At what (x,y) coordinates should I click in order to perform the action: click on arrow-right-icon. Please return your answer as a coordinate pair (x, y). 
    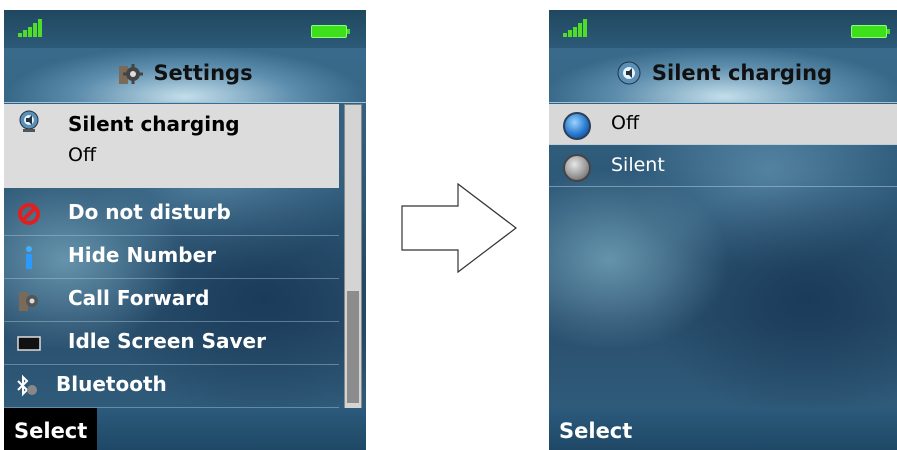
    Looking at the image, I should click on (459, 228).